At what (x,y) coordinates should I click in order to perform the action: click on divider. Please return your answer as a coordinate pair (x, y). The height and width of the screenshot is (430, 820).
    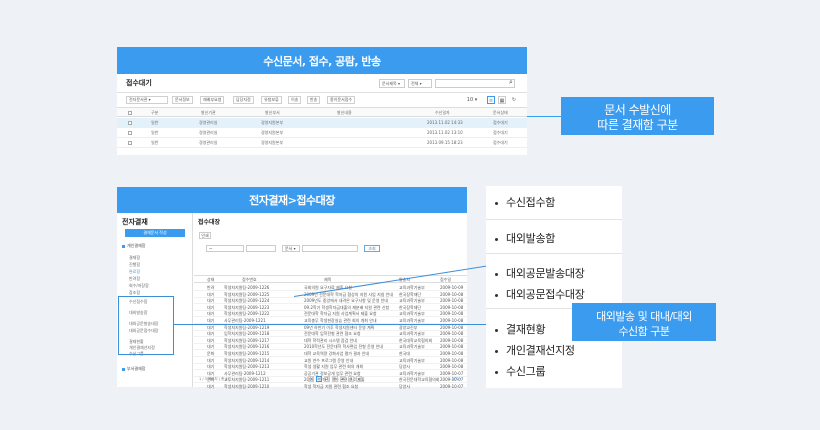
    Looking at the image, I should click on (554, 219).